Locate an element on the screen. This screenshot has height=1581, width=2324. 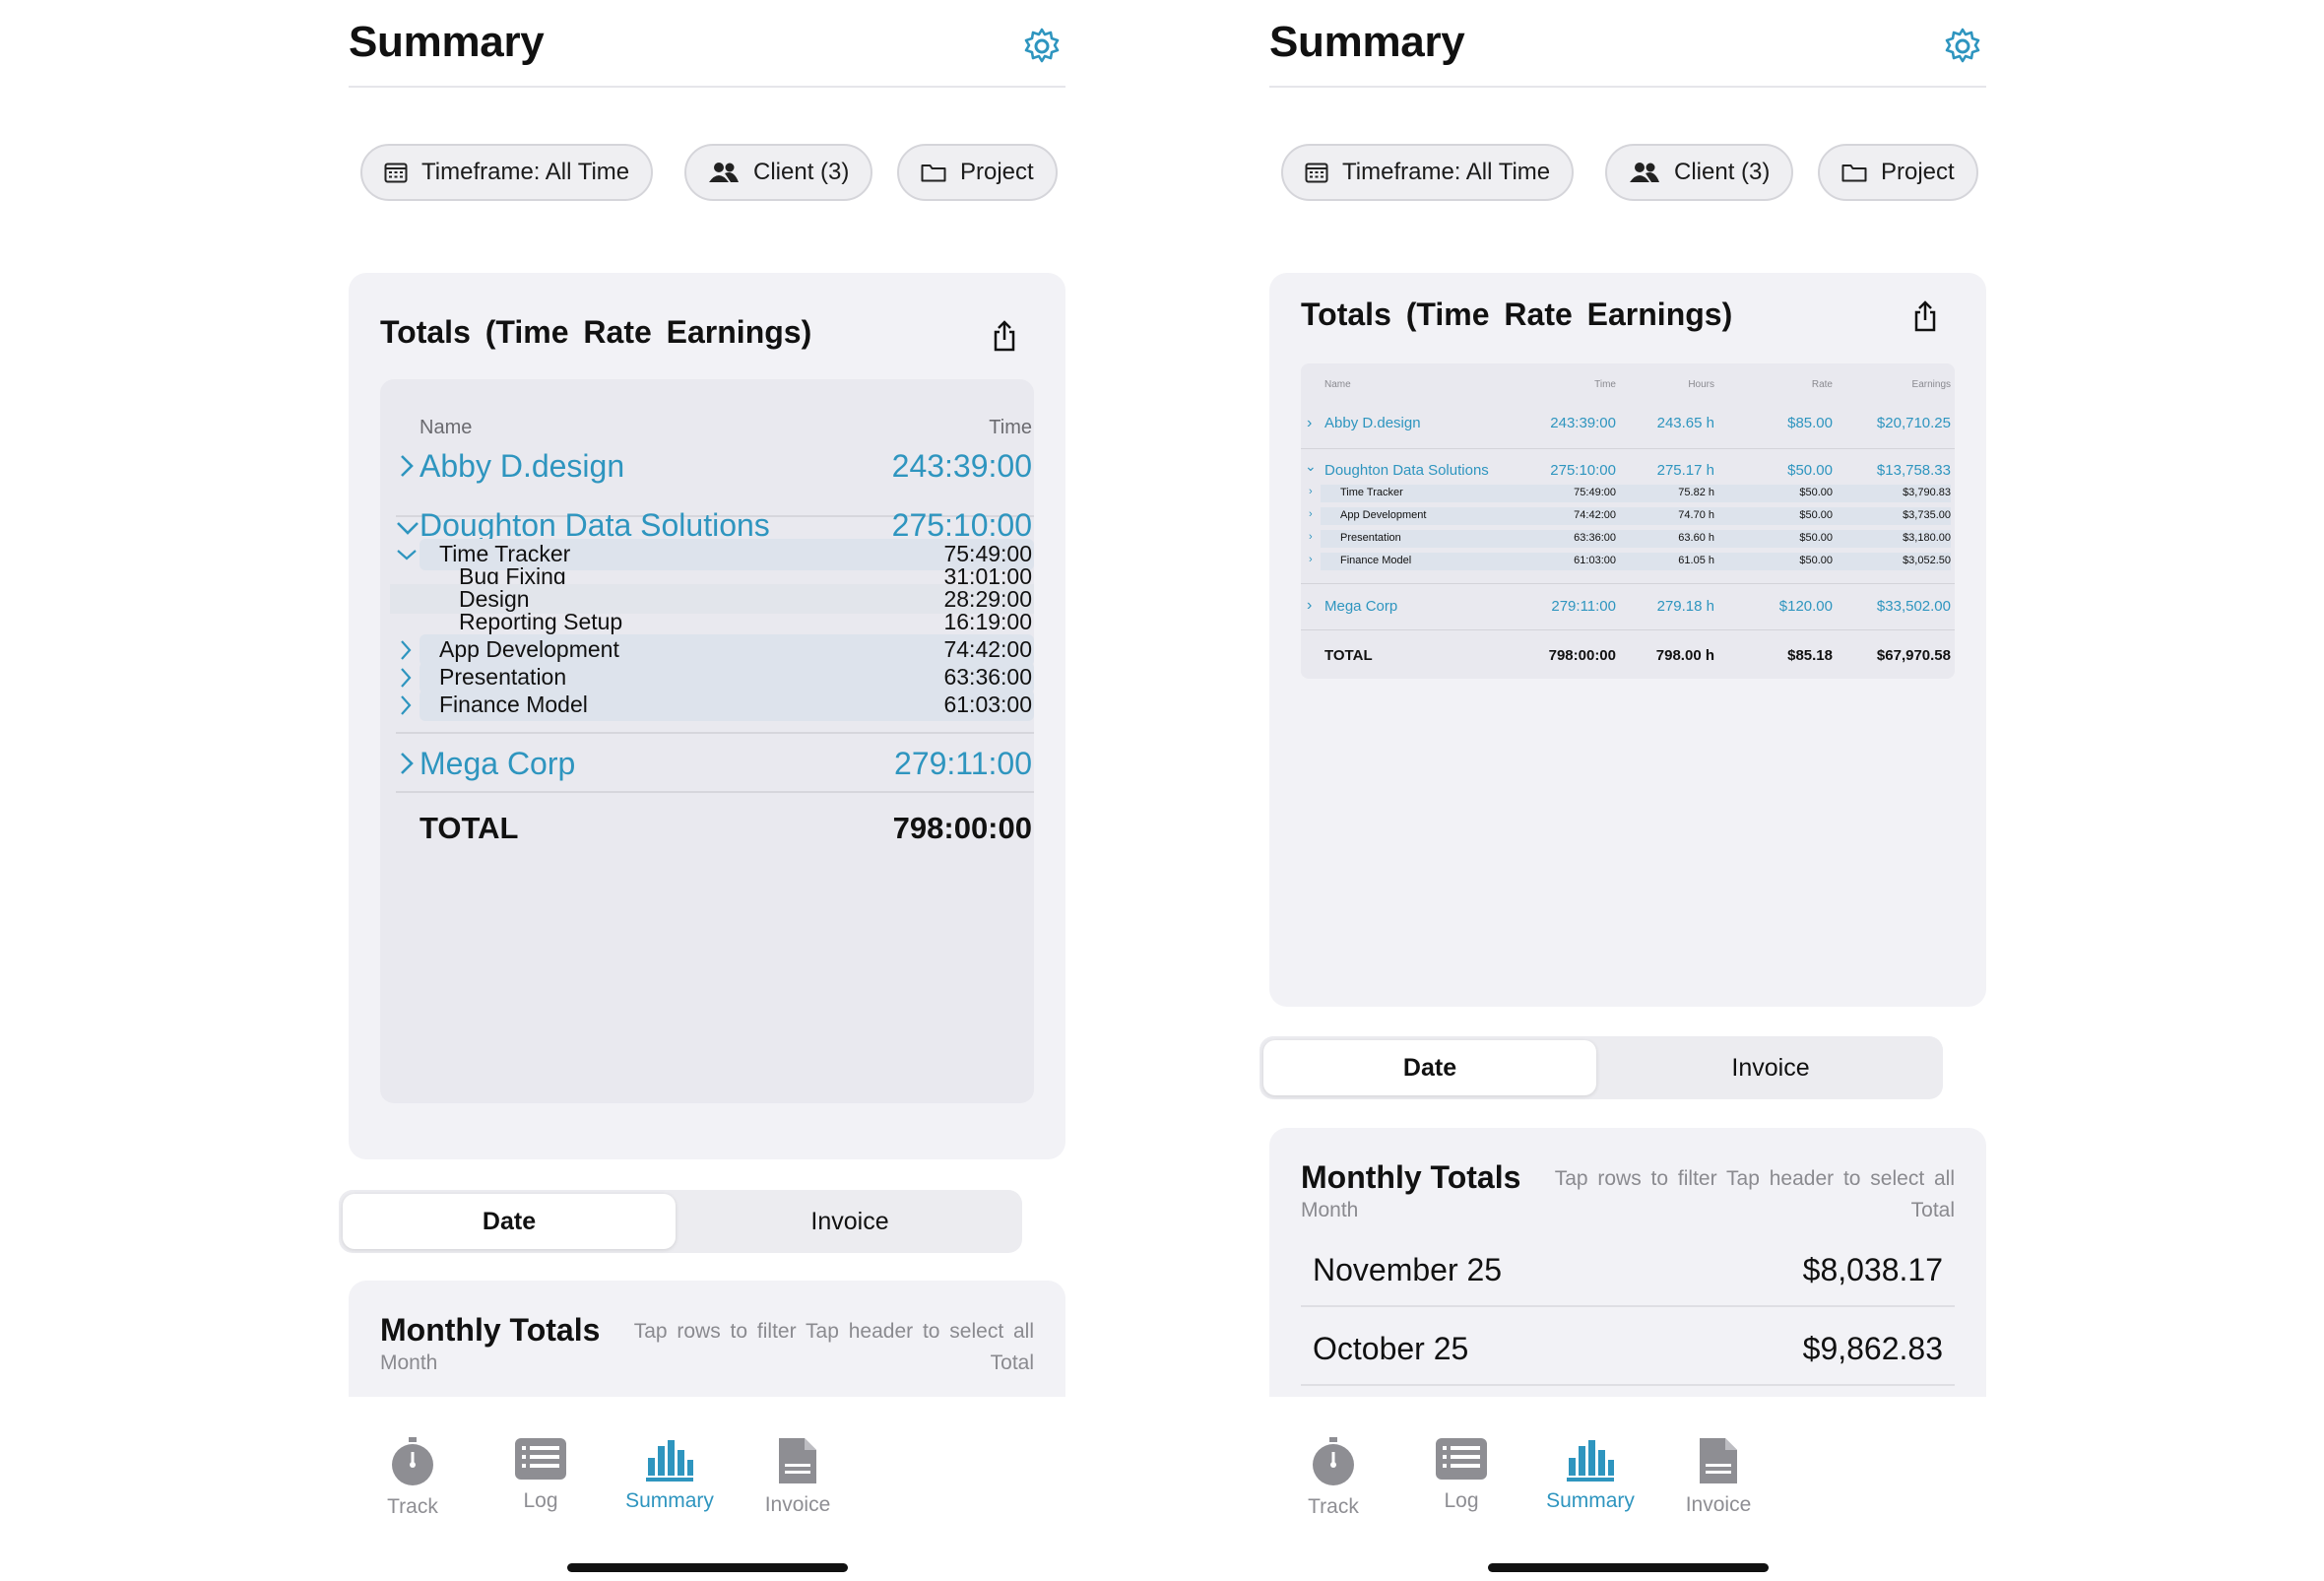
client-filter-label: Client (3) is located at coordinates (1723, 172).